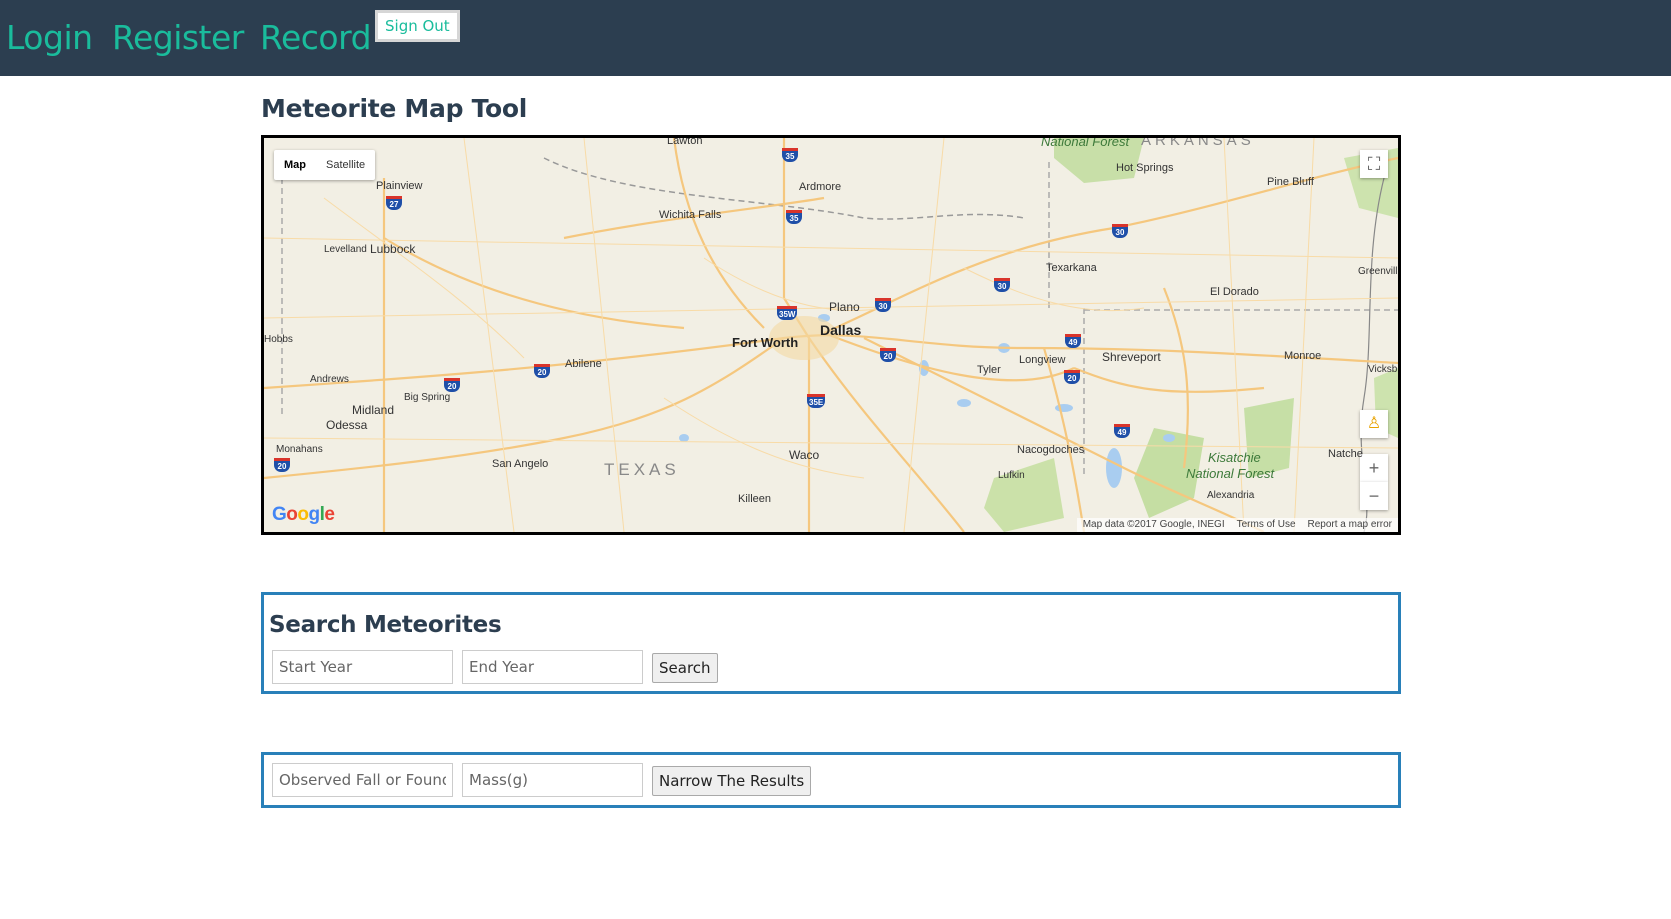 The image size is (1671, 919). I want to click on interstate-shield-icon: 35E, so click(816, 401).